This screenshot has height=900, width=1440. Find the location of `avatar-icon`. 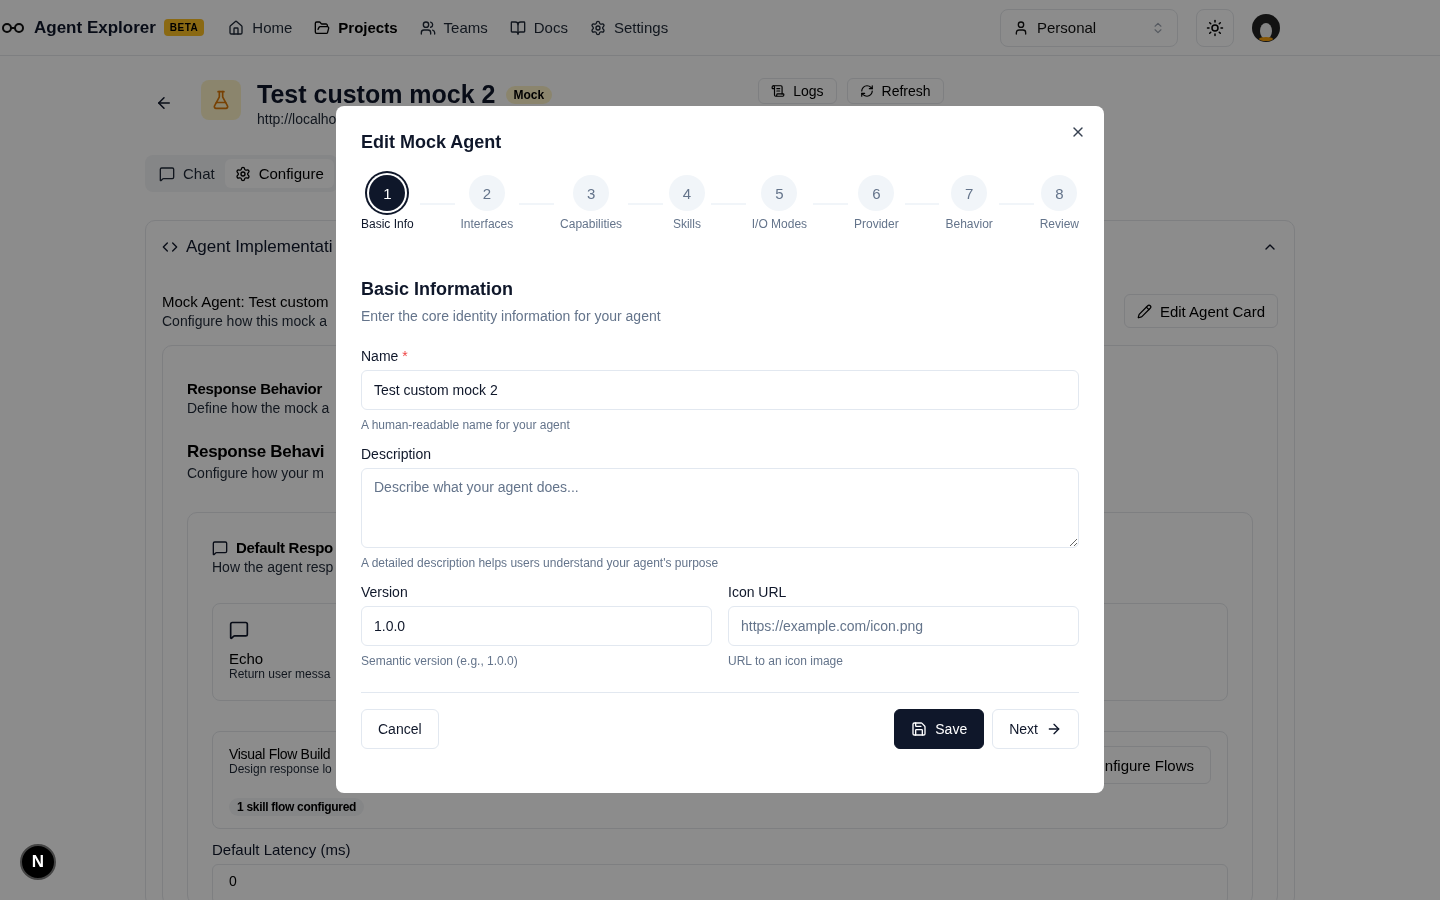

avatar-icon is located at coordinates (1266, 27).